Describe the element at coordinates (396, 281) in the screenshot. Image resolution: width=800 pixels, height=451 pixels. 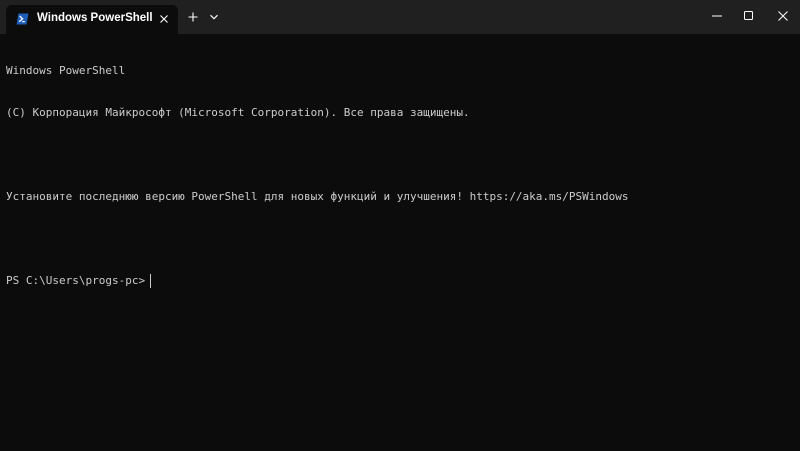
I see `terminal-prompt-line: PS C:\Users\progs-pc>` at that location.